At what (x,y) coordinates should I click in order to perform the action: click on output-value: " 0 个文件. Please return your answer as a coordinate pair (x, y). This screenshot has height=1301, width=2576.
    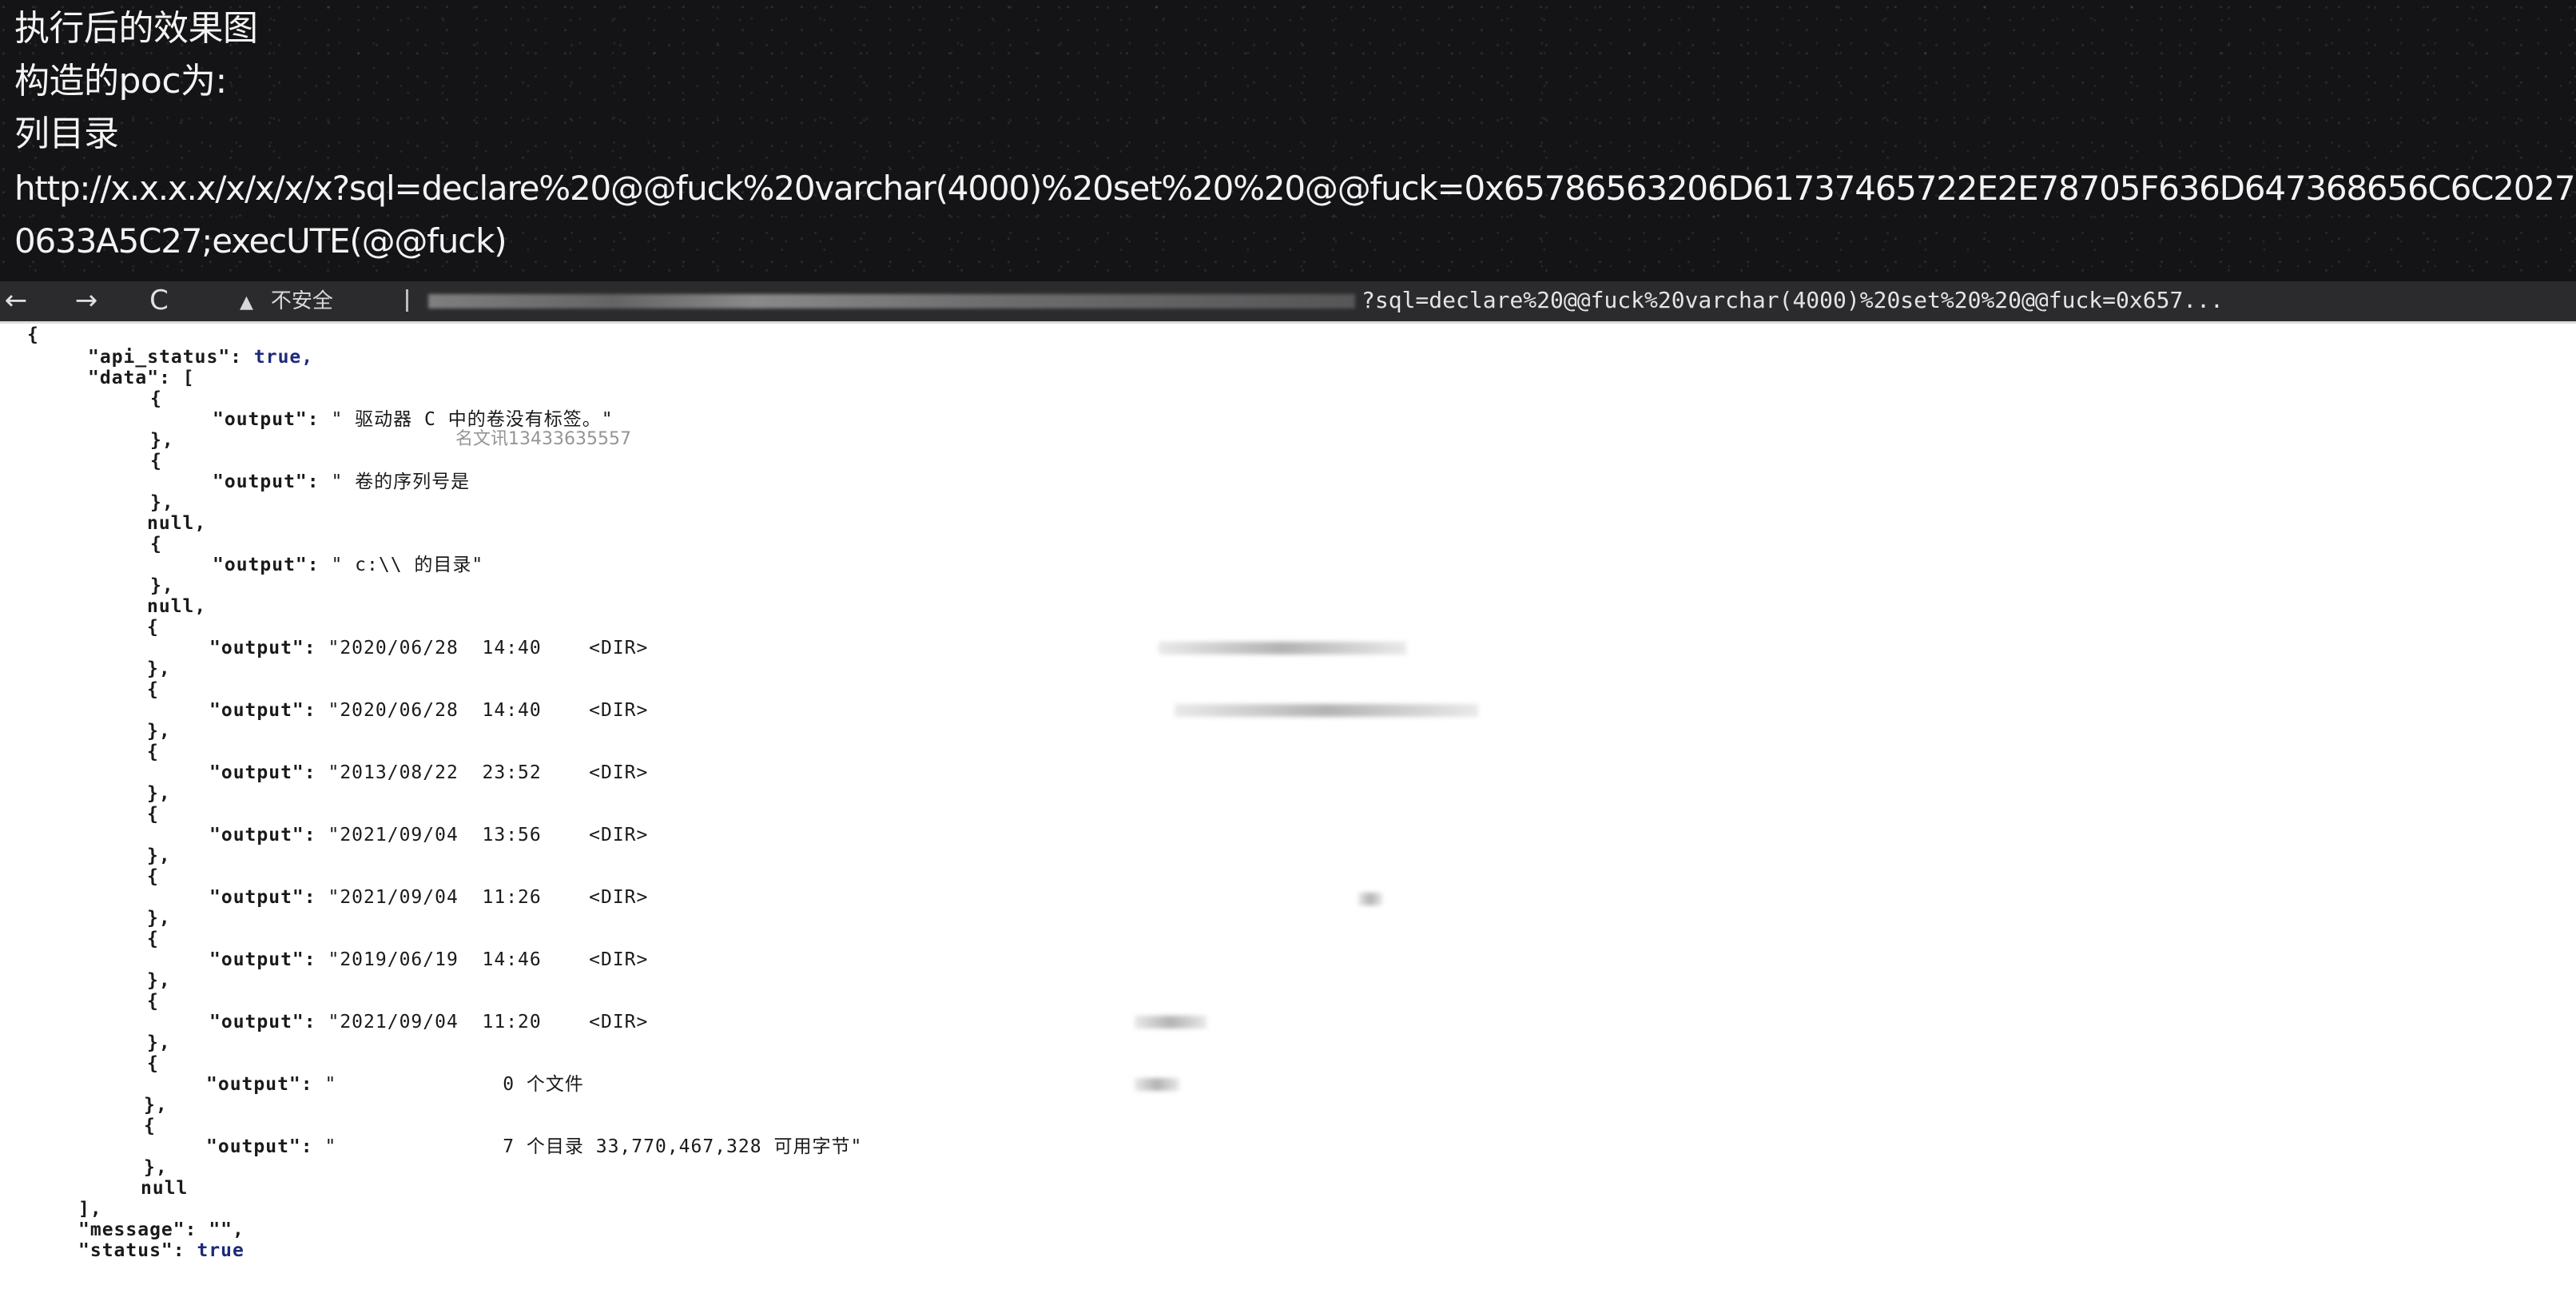
    Looking at the image, I should click on (454, 1084).